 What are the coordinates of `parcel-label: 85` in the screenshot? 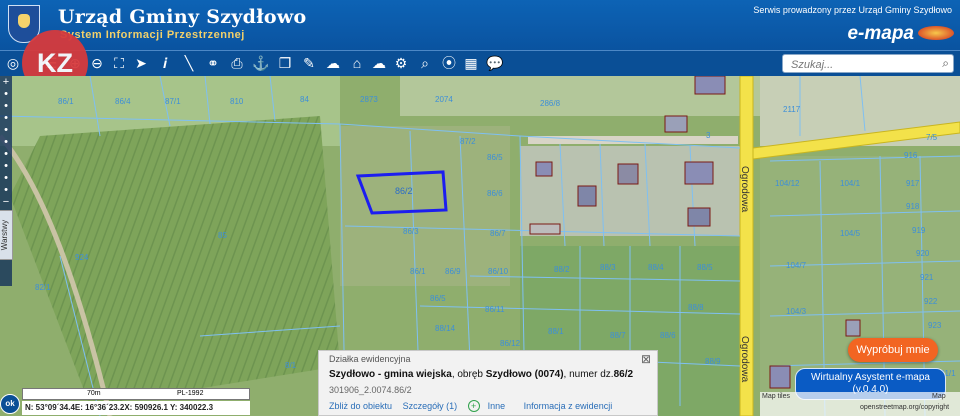 It's located at (222, 235).